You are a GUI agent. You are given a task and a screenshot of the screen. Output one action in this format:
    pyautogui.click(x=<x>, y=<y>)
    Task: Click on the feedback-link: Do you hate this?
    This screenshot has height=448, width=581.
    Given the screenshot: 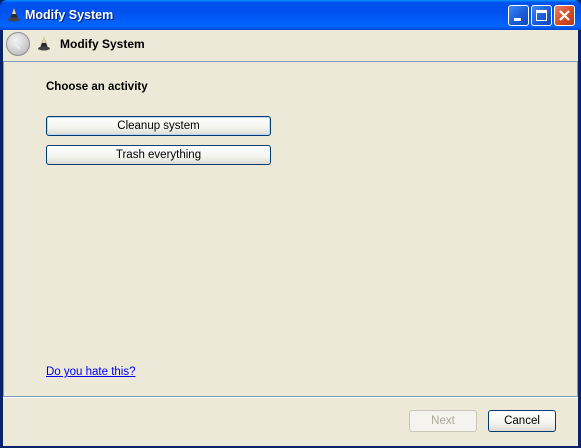 What is the action you would take?
    pyautogui.click(x=91, y=372)
    